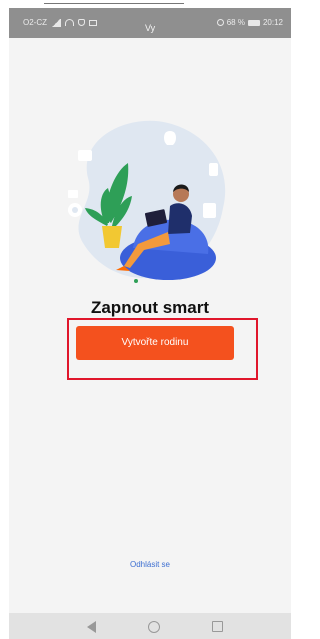 This screenshot has width=320, height=639. Describe the element at coordinates (272, 22) in the screenshot. I see `clock: 20:12` at that location.